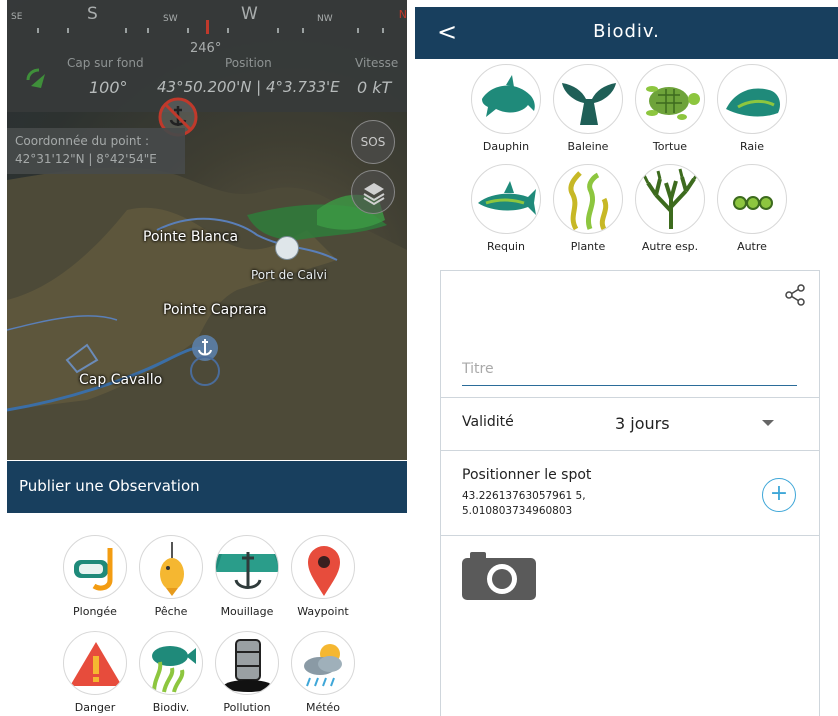  What do you see at coordinates (768, 423) in the screenshot?
I see `dropdown-caret-icon` at bounding box center [768, 423].